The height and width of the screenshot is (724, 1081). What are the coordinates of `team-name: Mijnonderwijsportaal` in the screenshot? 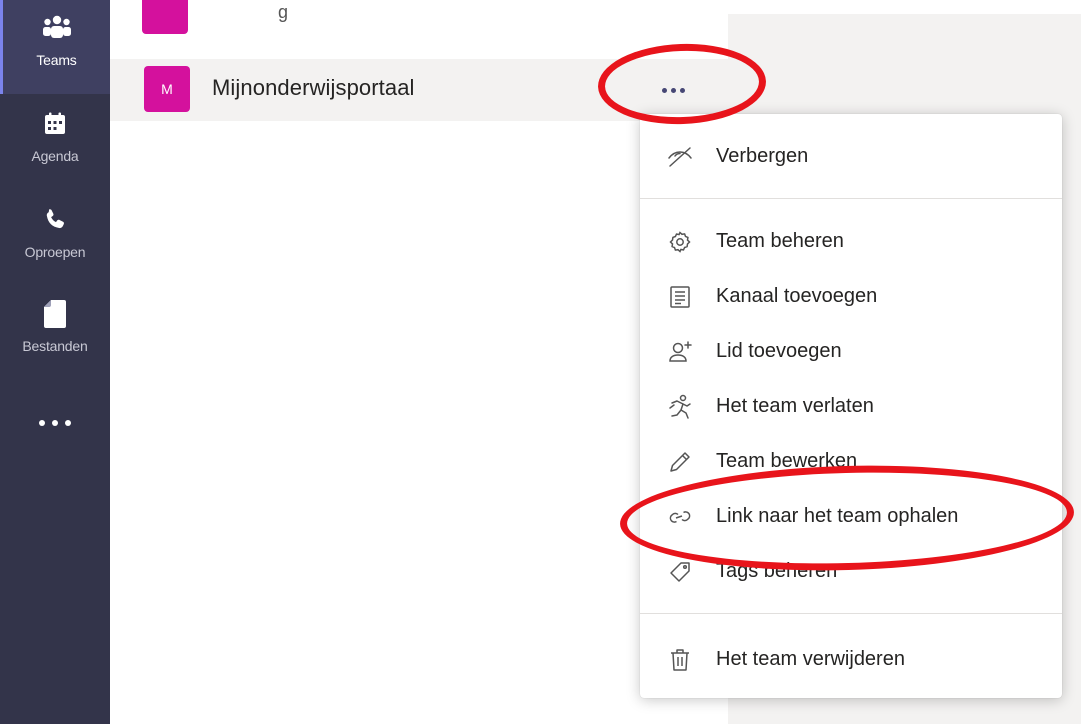 It's located at (313, 87).